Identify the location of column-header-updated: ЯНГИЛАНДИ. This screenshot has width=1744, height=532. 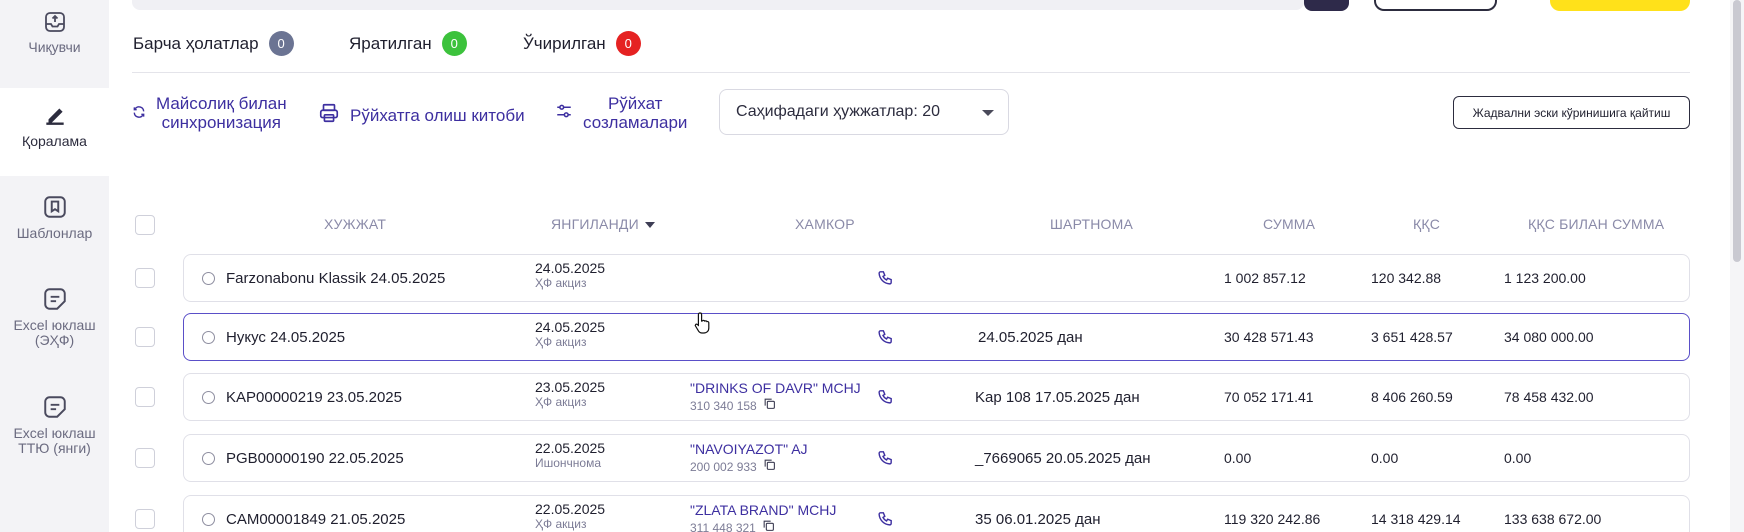
(603, 224).